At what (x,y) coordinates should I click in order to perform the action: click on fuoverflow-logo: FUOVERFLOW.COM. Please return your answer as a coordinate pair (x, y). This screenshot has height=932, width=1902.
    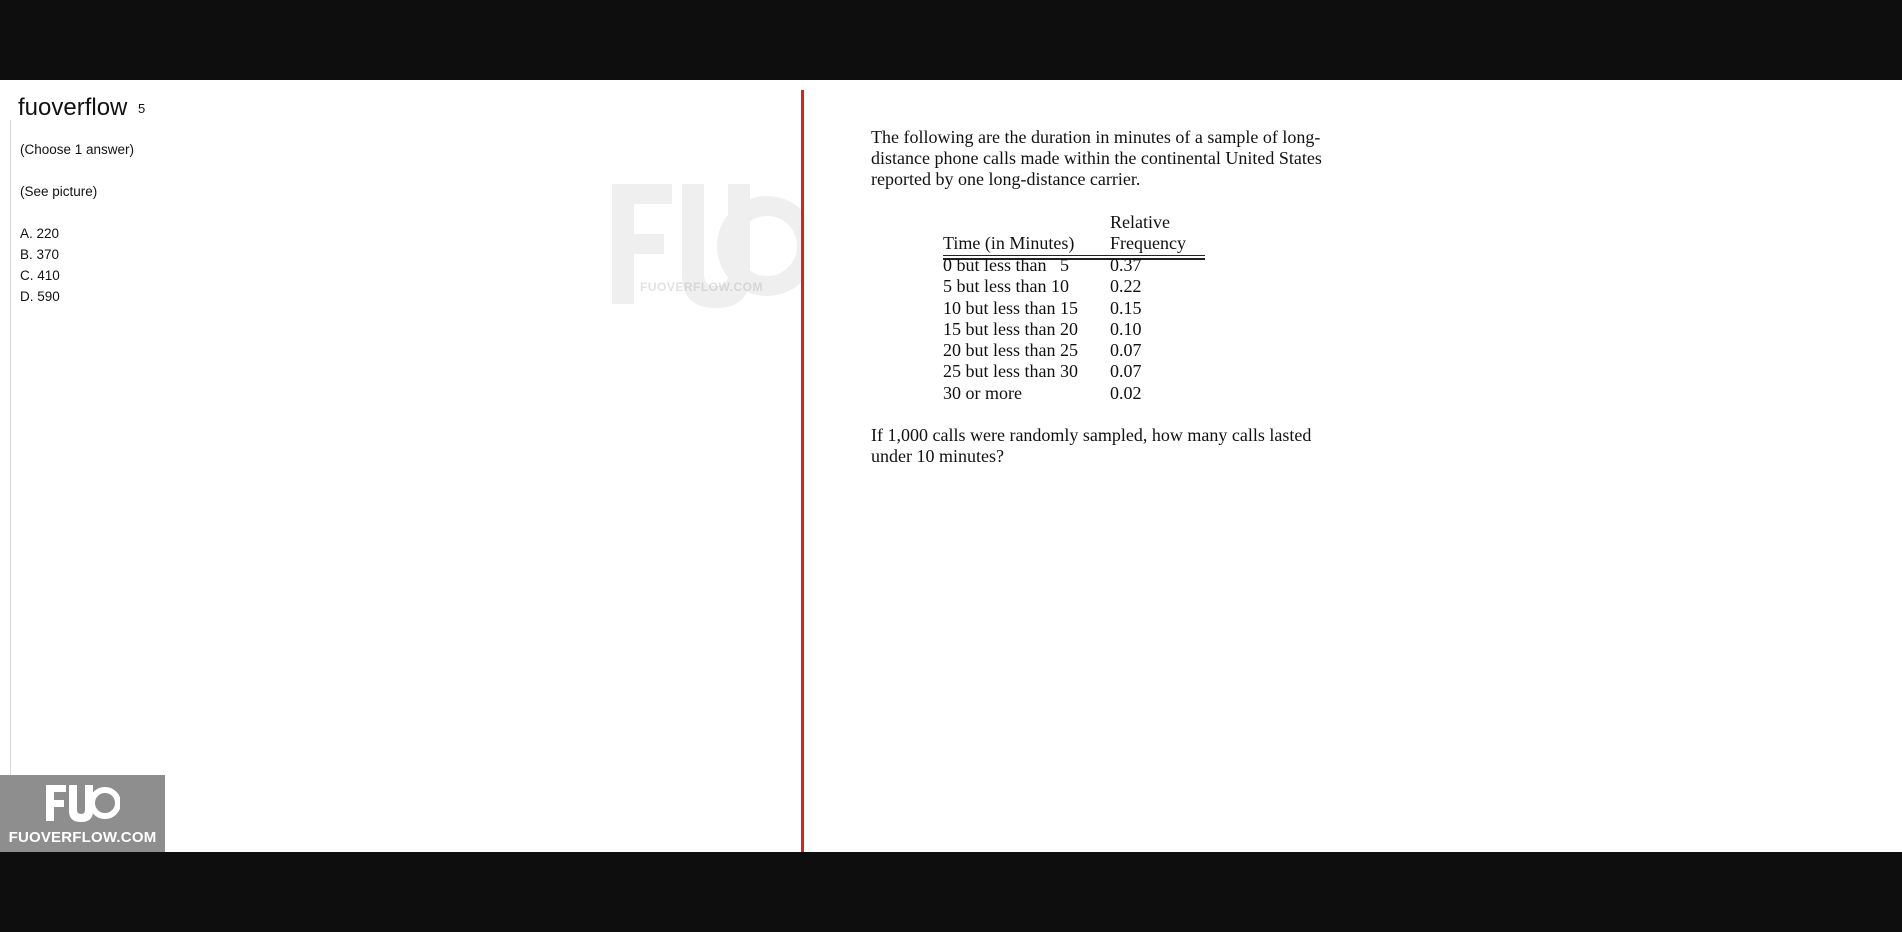
    Looking at the image, I should click on (82, 813).